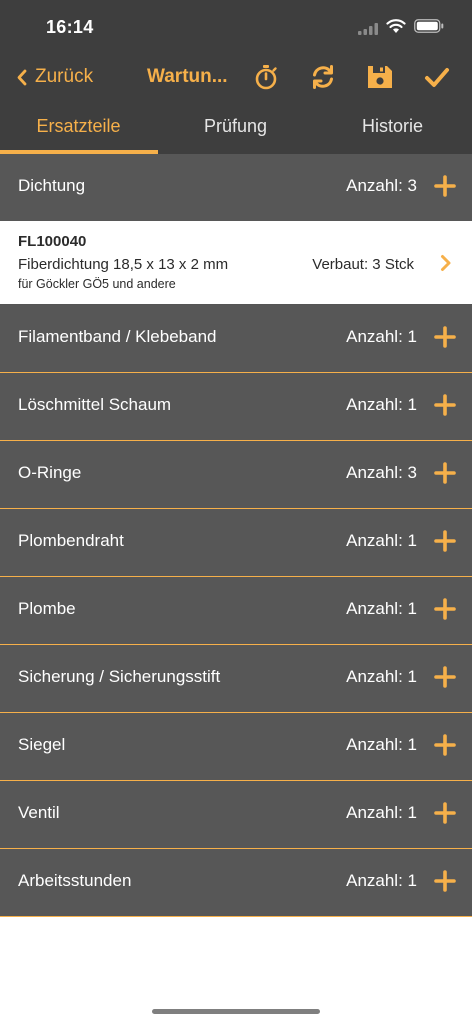 The image size is (472, 1024). Describe the element at coordinates (119, 676) in the screenshot. I see `group-name: Sicherung / Sicherungsstift` at that location.